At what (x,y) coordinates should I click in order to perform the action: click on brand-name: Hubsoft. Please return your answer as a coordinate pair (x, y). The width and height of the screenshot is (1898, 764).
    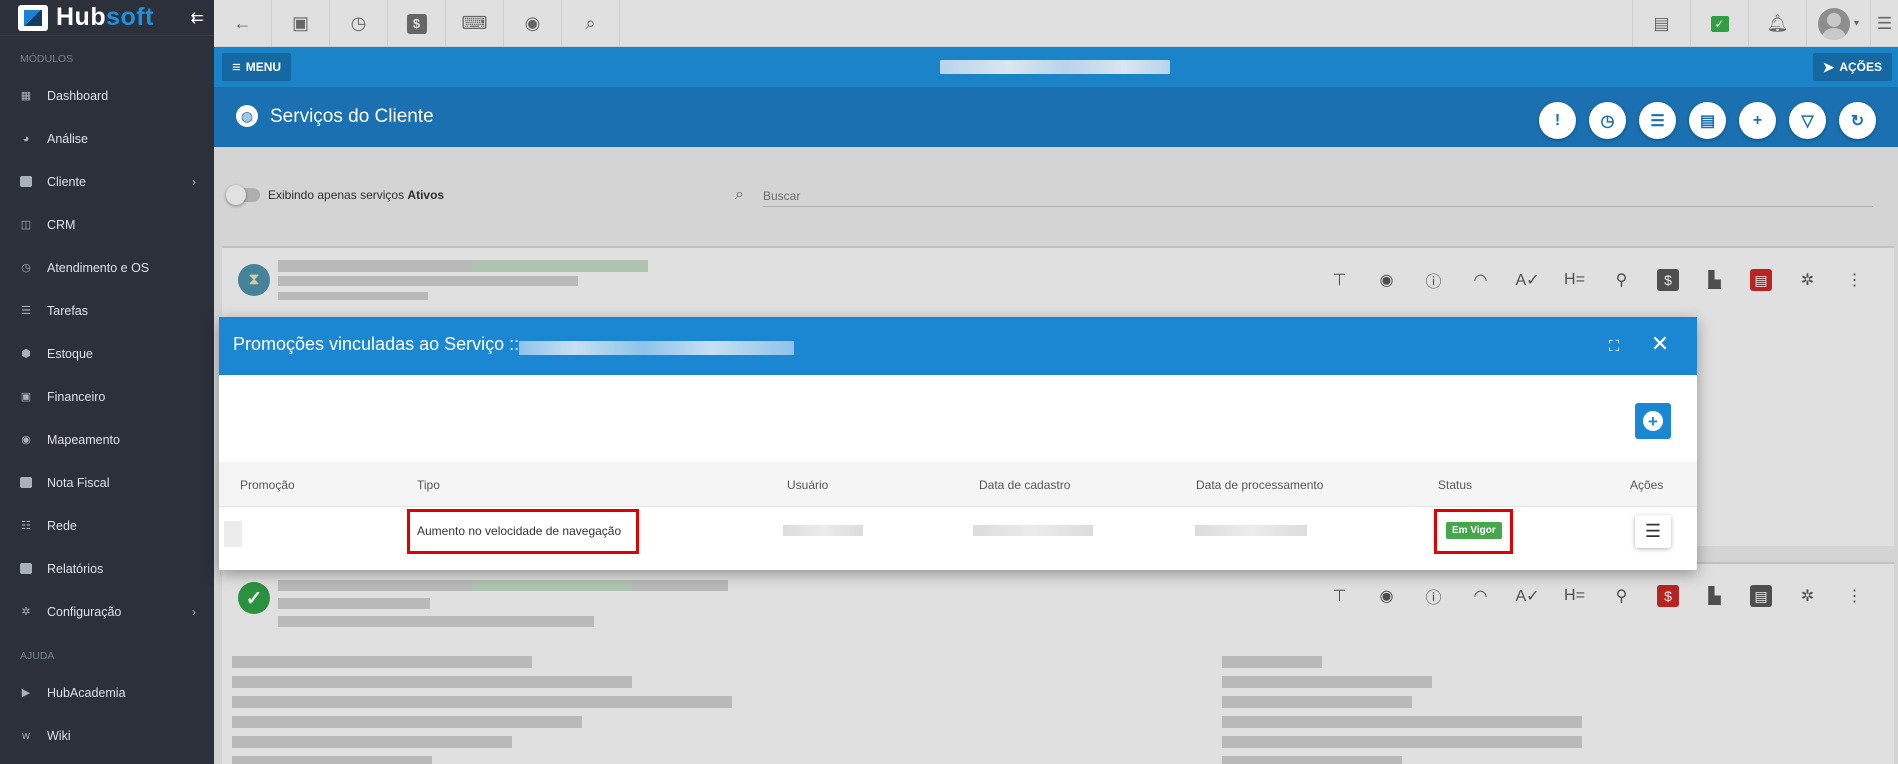
    Looking at the image, I should click on (105, 17).